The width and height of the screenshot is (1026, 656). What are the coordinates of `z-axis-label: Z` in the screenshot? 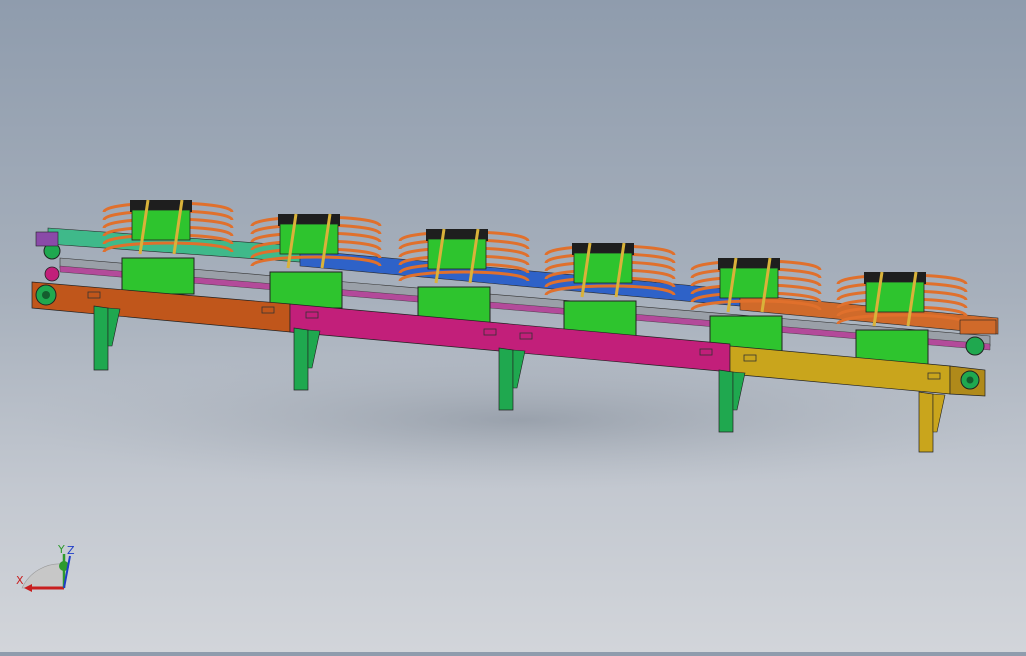 It's located at (71, 550).